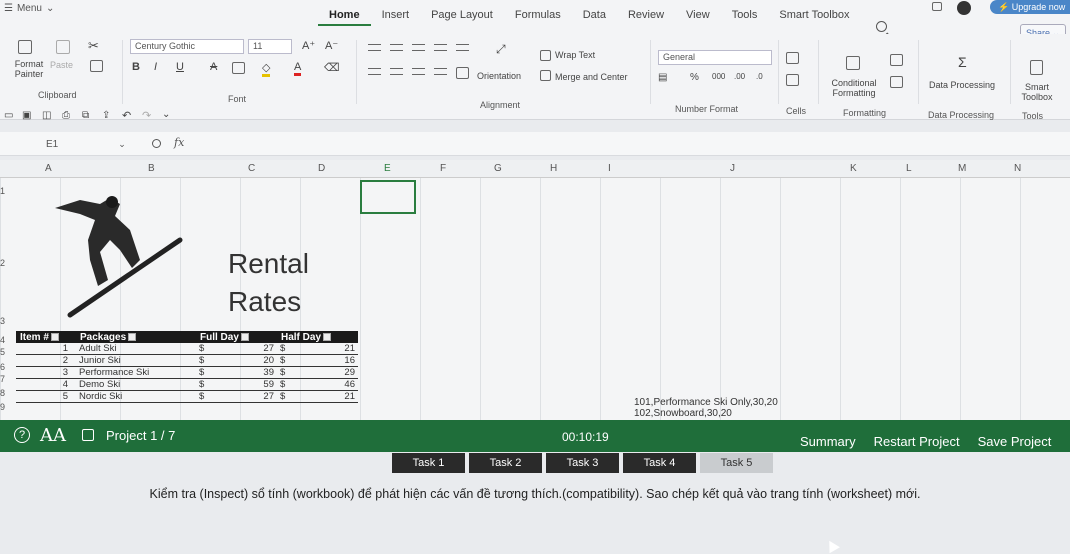  I want to click on item-number: 3, so click(46, 372).